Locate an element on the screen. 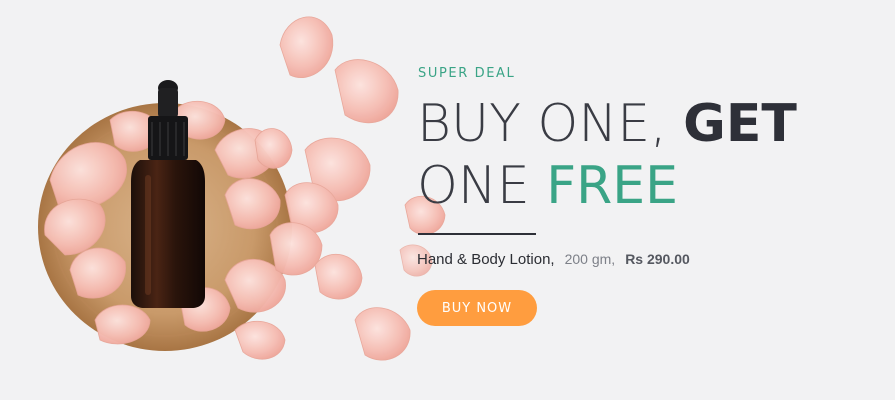 This screenshot has width=895, height=400. product-name: Hand & Body Lotion, is located at coordinates (486, 259).